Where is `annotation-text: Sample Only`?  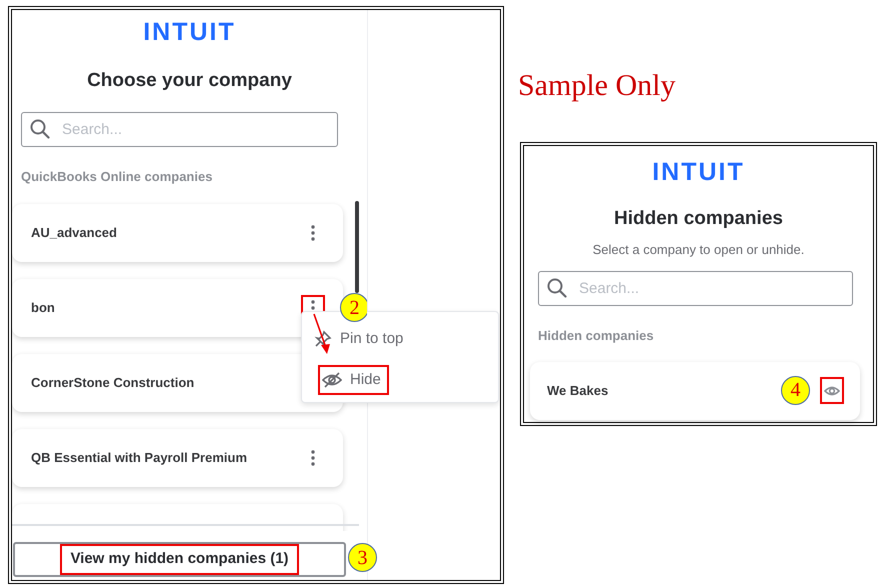 annotation-text: Sample Only is located at coordinates (597, 86).